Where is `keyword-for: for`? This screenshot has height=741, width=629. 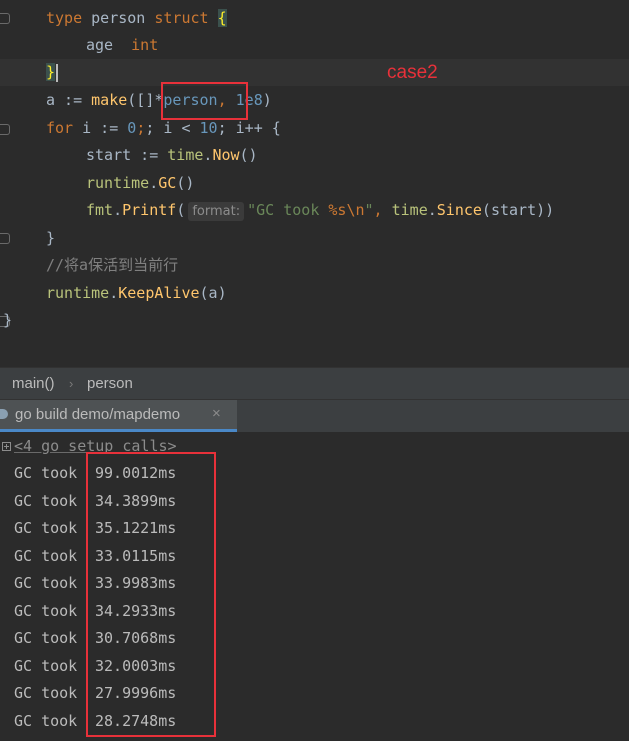 keyword-for: for is located at coordinates (60, 128).